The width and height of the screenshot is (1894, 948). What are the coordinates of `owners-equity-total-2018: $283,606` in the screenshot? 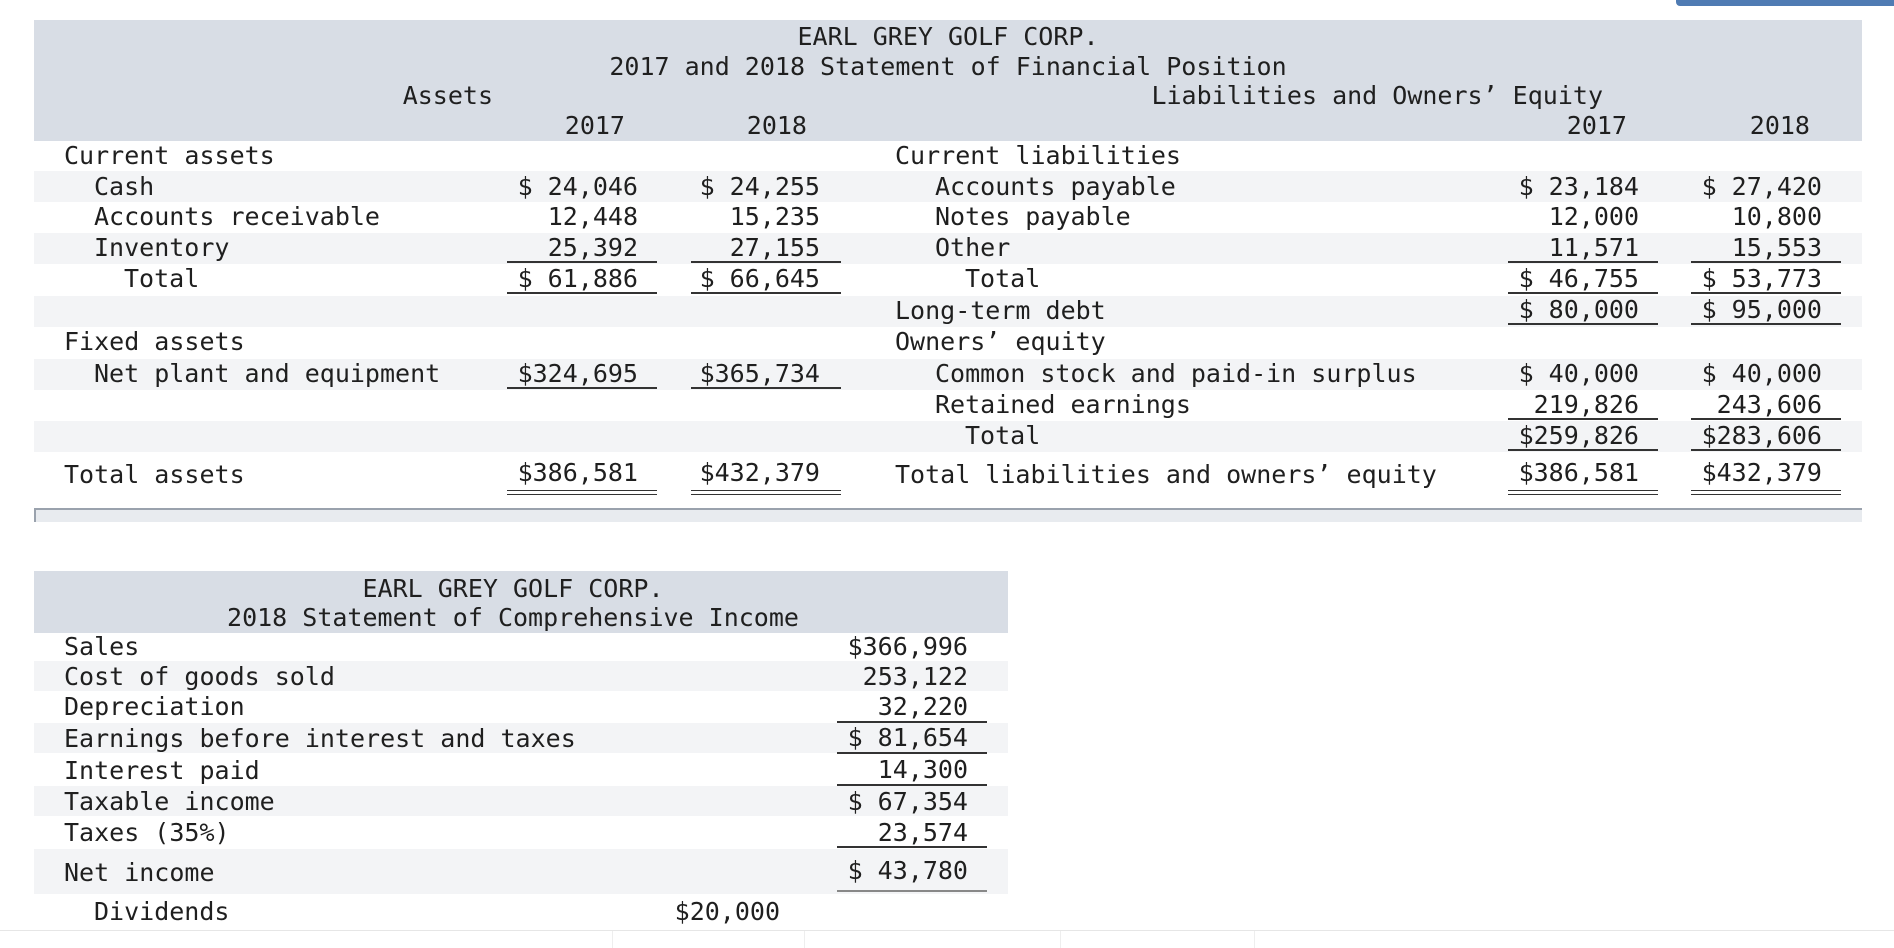 It's located at (1761, 435).